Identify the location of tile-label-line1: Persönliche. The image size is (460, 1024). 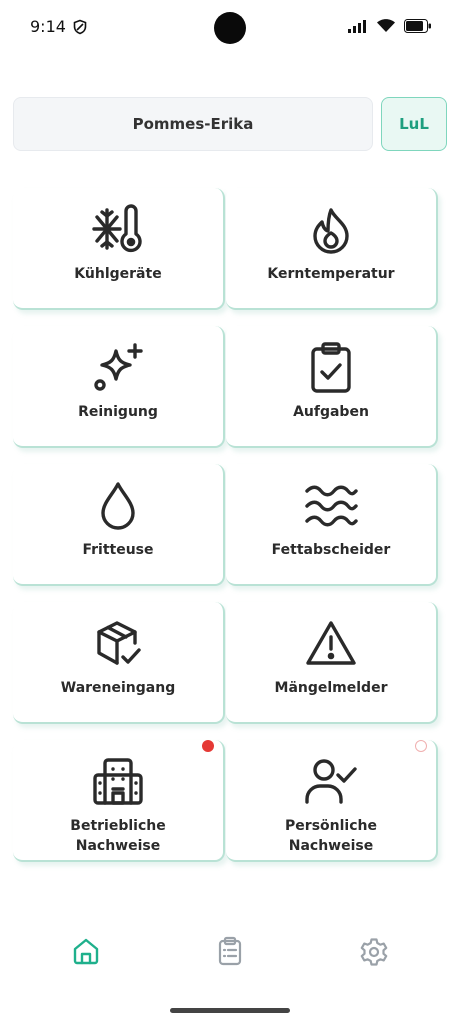
(331, 826).